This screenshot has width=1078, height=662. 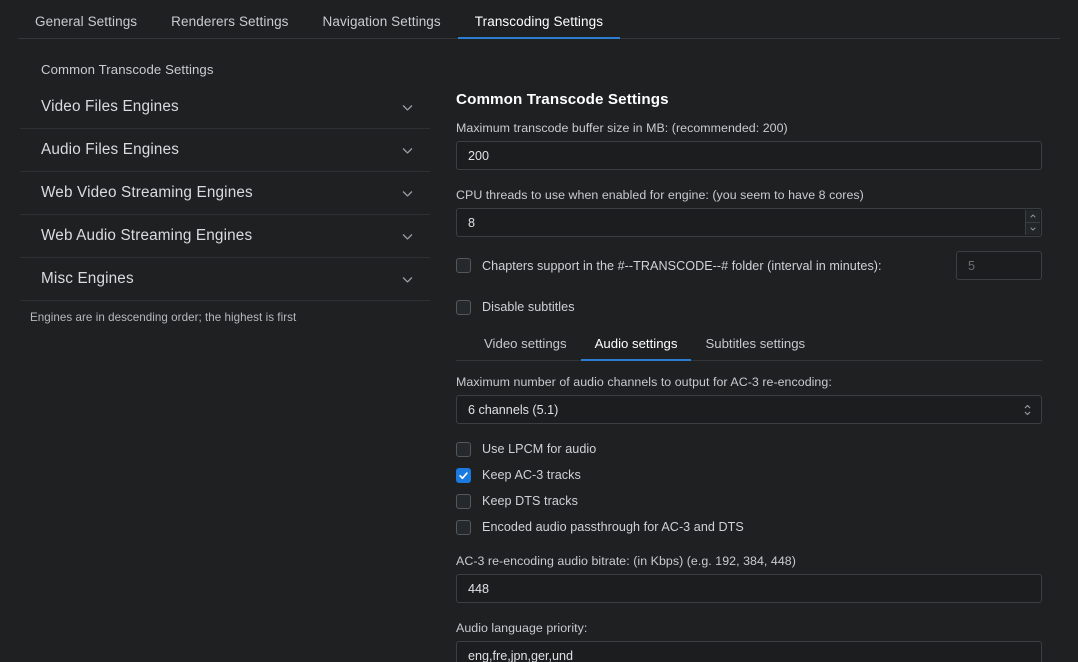 I want to click on cpu-threads-stepper, so click(x=749, y=222).